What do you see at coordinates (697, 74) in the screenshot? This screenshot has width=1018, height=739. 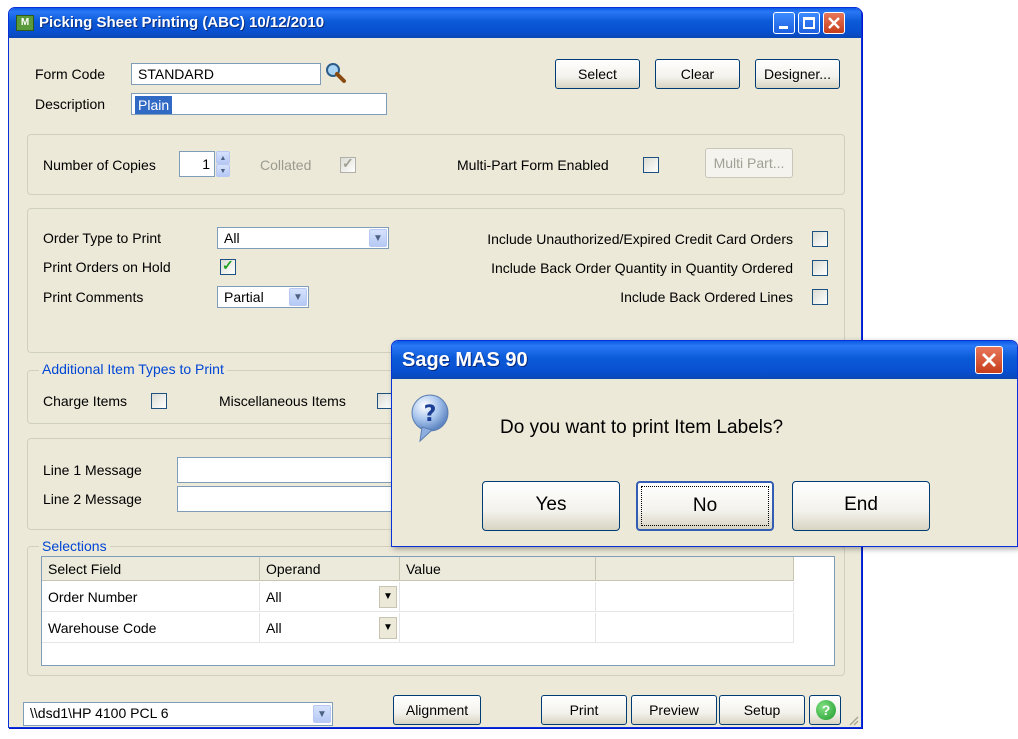 I see `clear-button: Clear` at bounding box center [697, 74].